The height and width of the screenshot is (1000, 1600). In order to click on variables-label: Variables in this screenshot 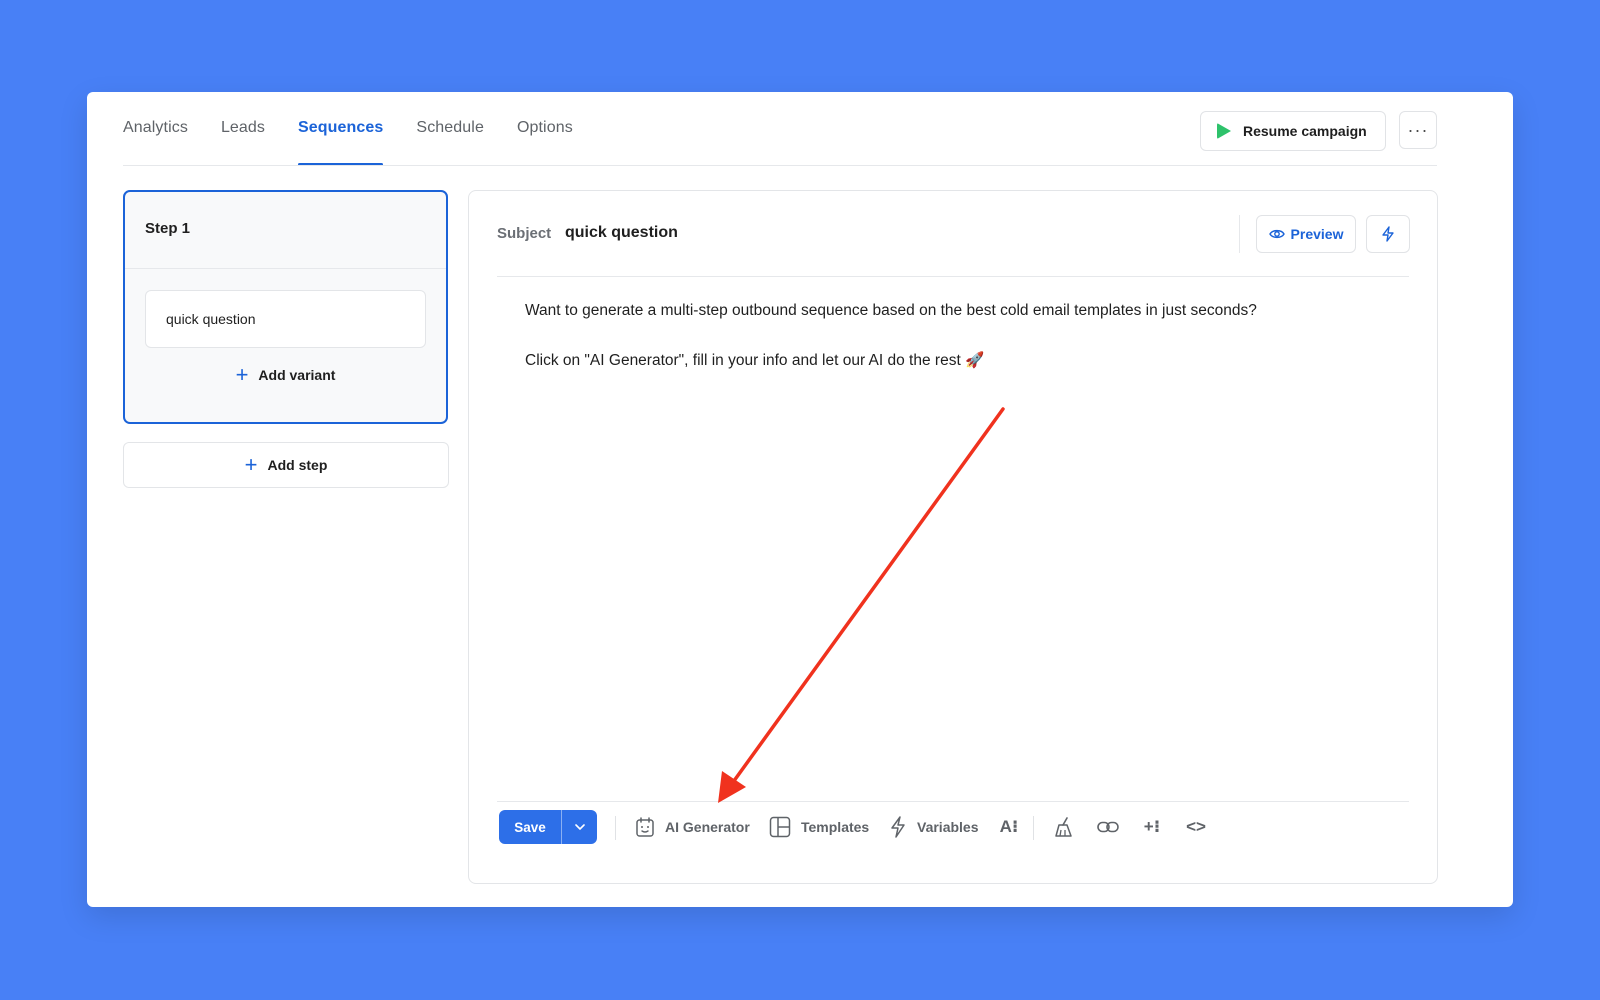, I will do `click(948, 827)`.